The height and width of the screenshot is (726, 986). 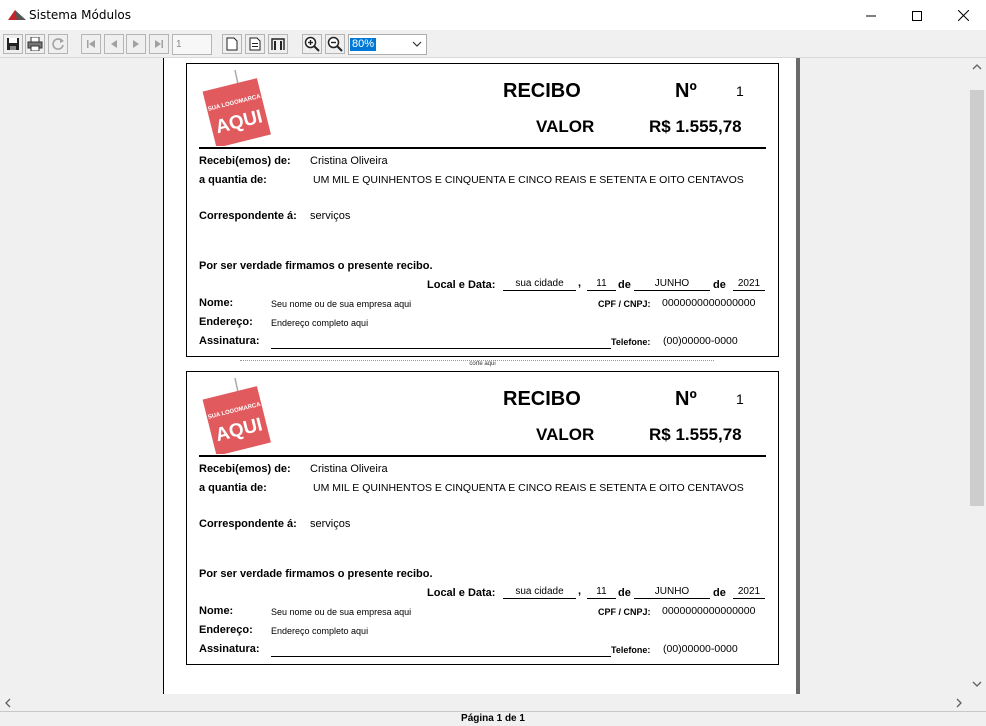 I want to click on scrollbar-corner, so click(x=977, y=702).